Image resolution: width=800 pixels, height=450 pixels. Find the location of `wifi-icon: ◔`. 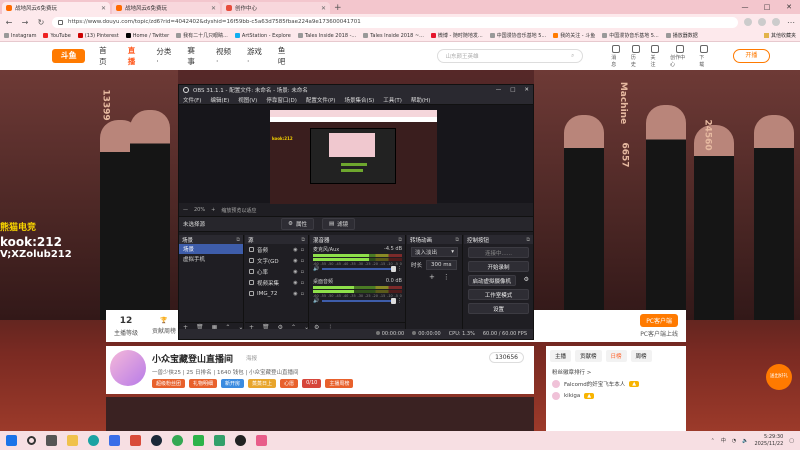

wifi-icon: ◔ is located at coordinates (734, 441).